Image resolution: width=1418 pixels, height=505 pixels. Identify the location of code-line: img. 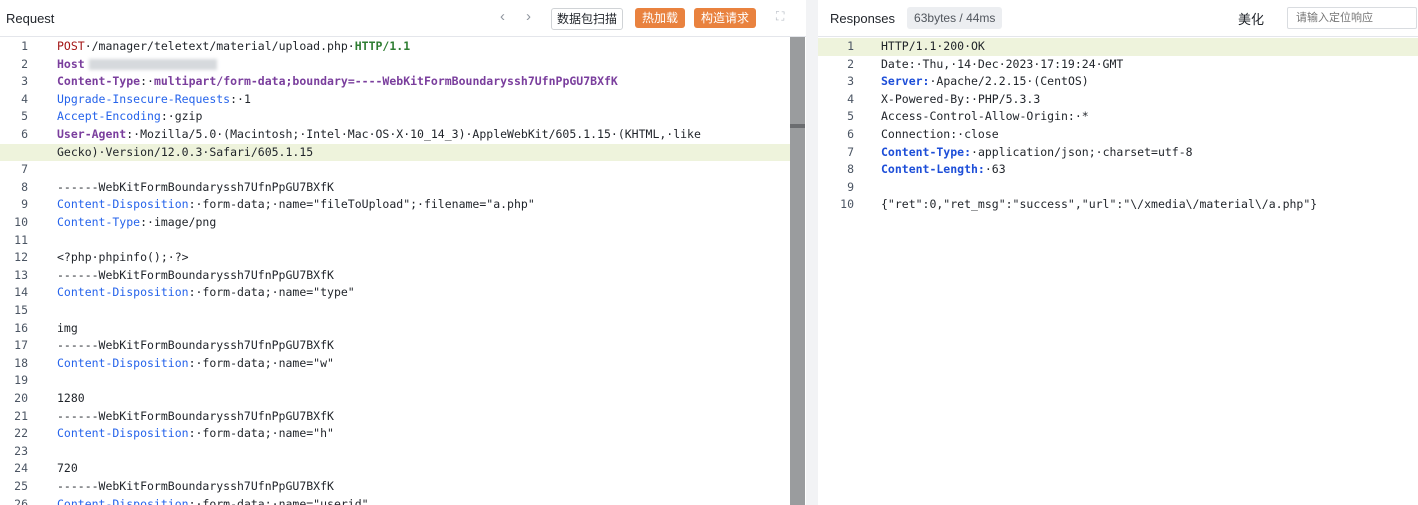
(67, 329).